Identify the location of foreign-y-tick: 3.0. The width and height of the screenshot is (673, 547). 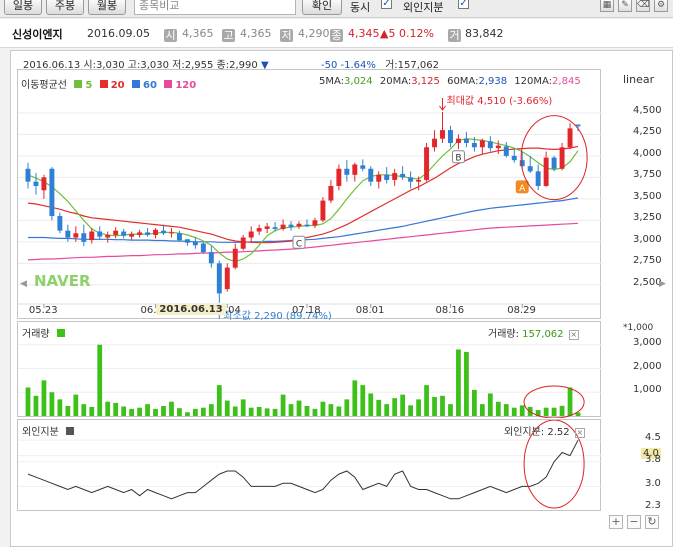
(653, 484).